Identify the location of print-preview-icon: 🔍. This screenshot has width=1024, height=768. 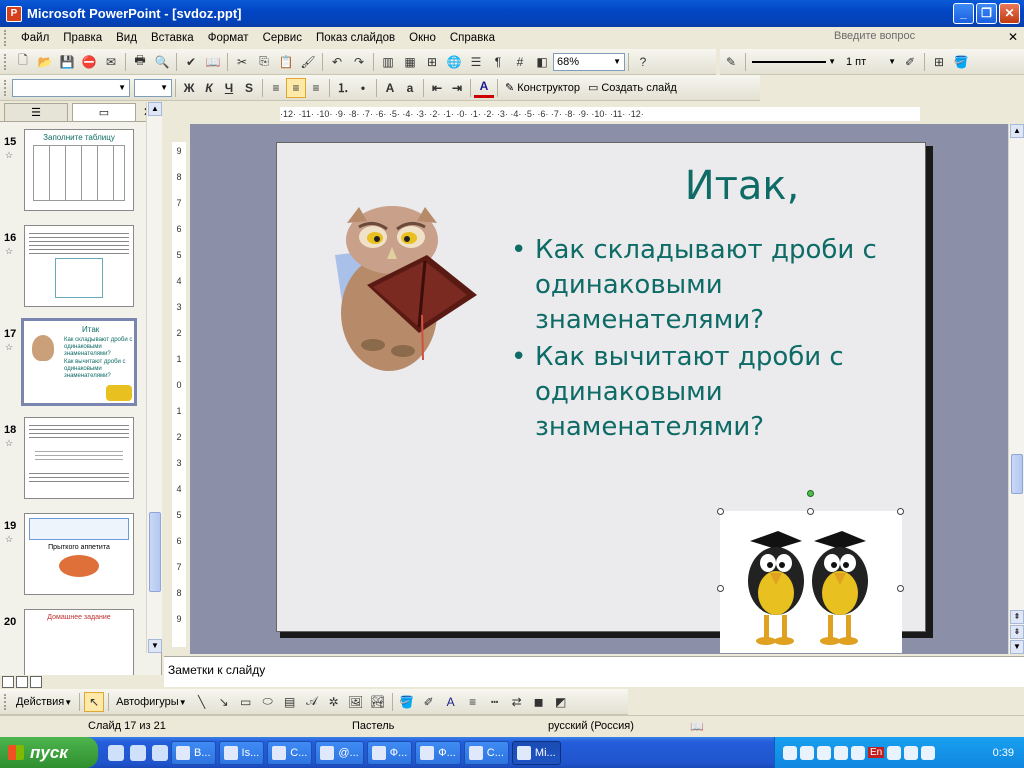
(162, 62).